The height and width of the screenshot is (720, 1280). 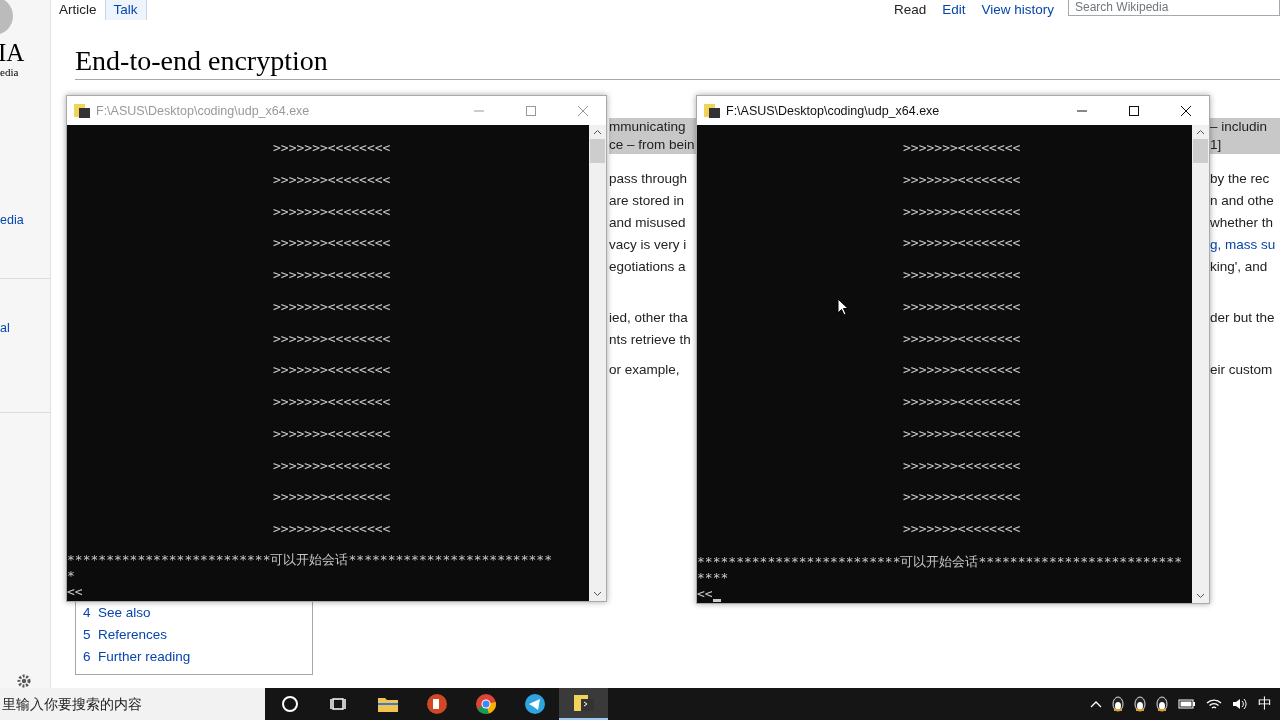 What do you see at coordinates (9, 72) in the screenshot?
I see `logo-subtext: edia` at bounding box center [9, 72].